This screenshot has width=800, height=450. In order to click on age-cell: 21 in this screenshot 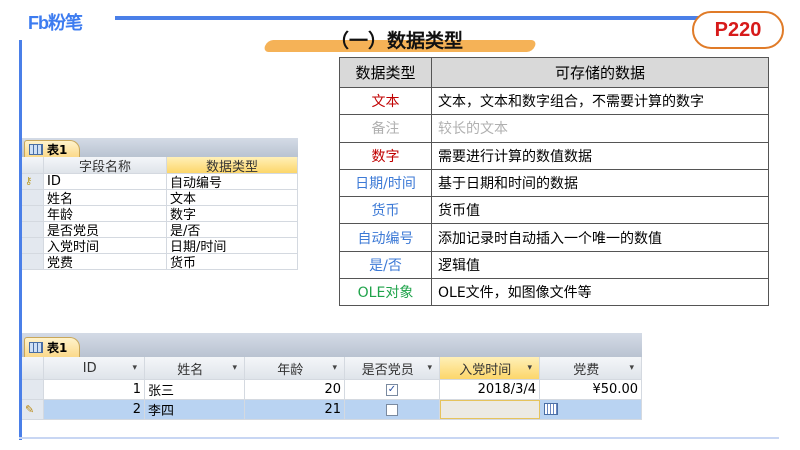, I will do `click(295, 409)`.